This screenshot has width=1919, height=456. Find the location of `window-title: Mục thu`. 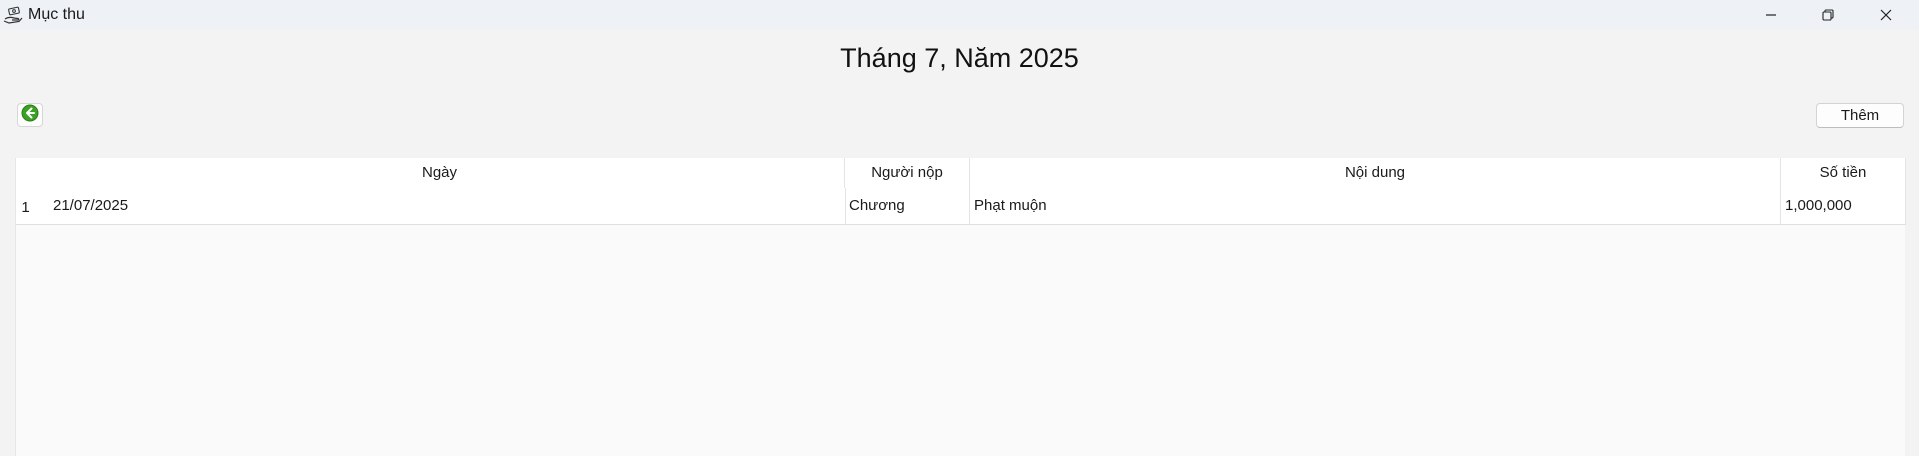

window-title: Mục thu is located at coordinates (56, 14).